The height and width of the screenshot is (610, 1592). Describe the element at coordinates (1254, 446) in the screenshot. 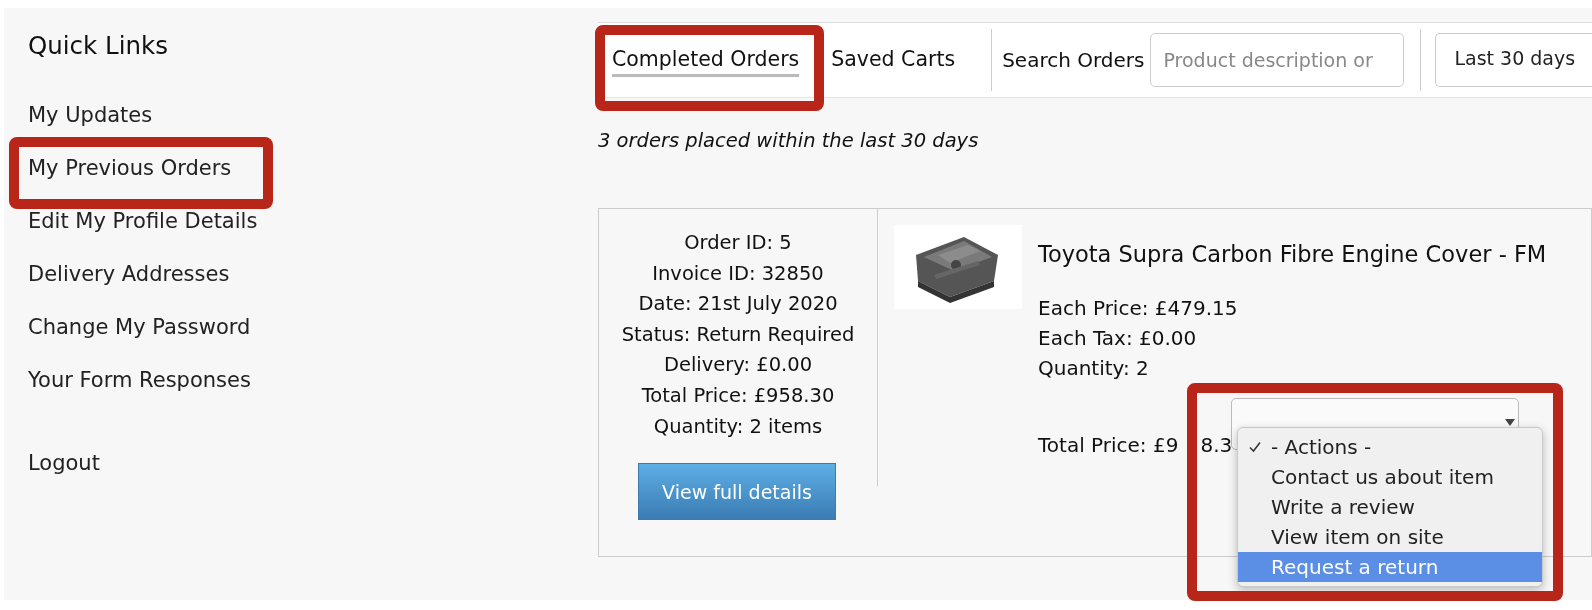

I see `checkmark-icon` at that location.